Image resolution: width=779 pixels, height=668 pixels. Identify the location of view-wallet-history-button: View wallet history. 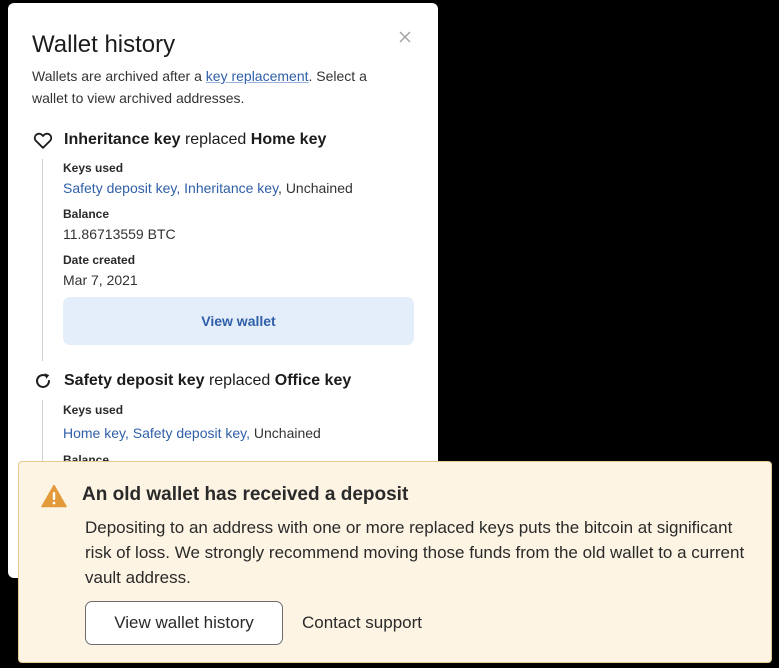
(184, 623).